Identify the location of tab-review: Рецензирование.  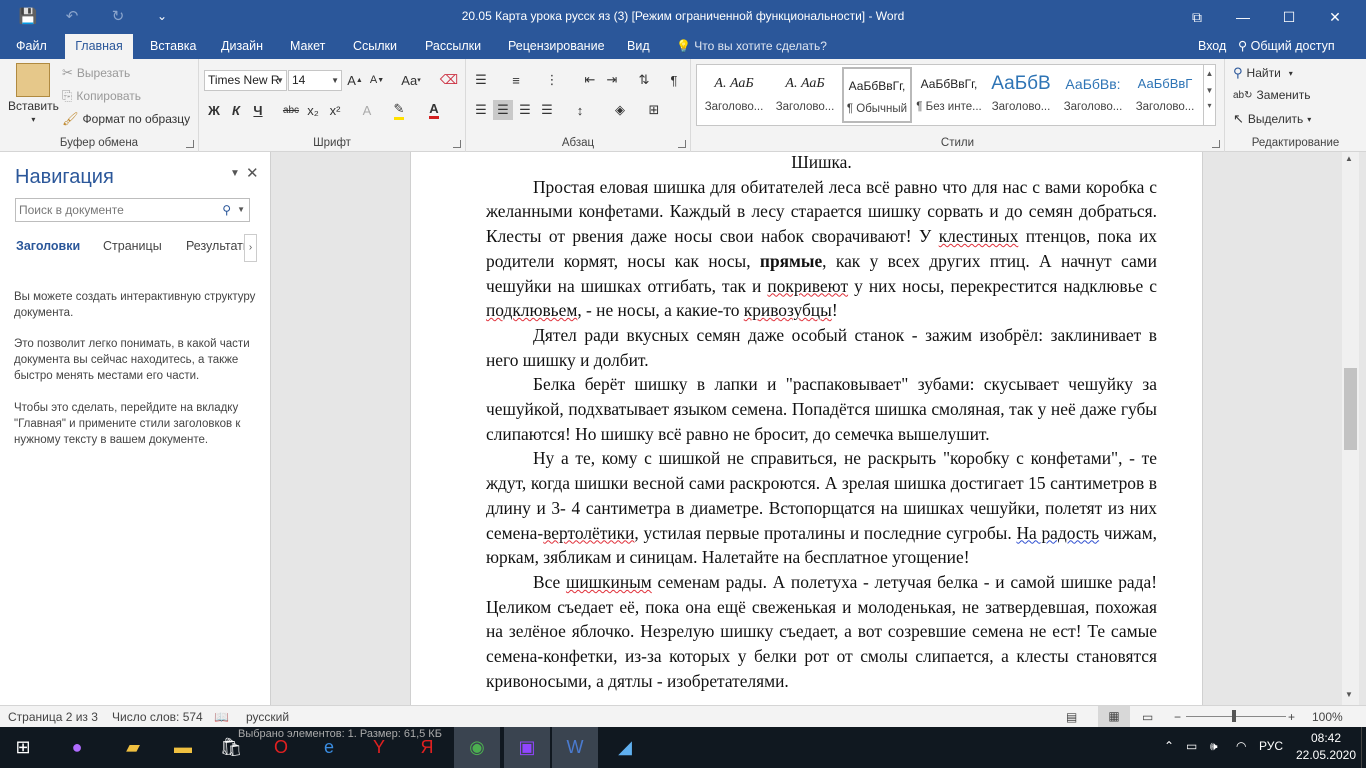
(556, 46).